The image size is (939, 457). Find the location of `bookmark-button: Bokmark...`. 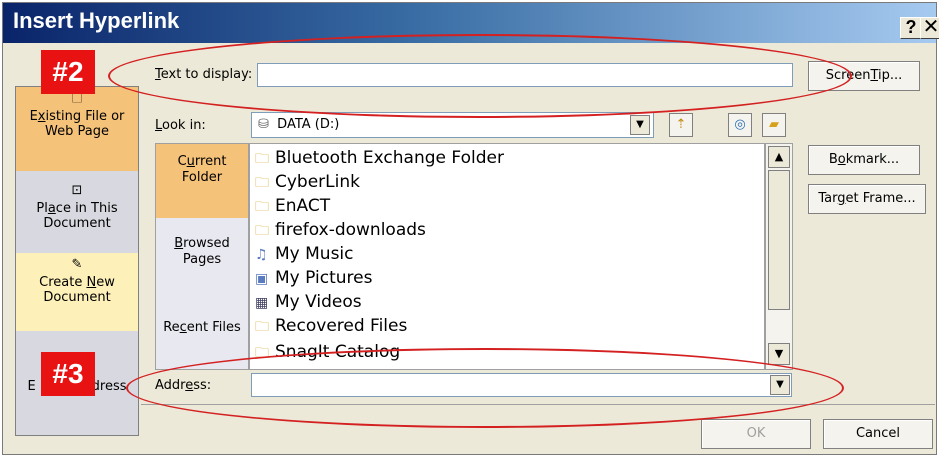

bookmark-button: Bokmark... is located at coordinates (864, 160).